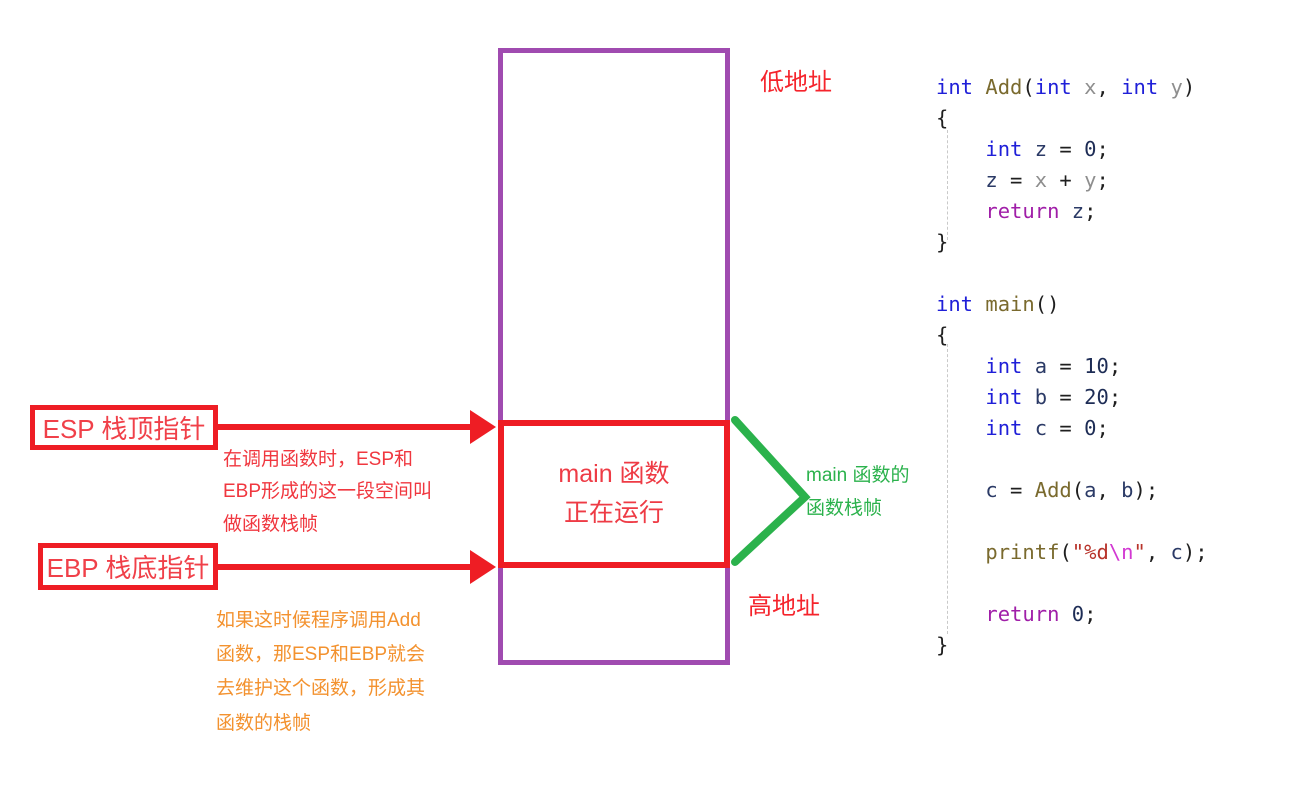  I want to click on code-token: ), so click(1189, 87).